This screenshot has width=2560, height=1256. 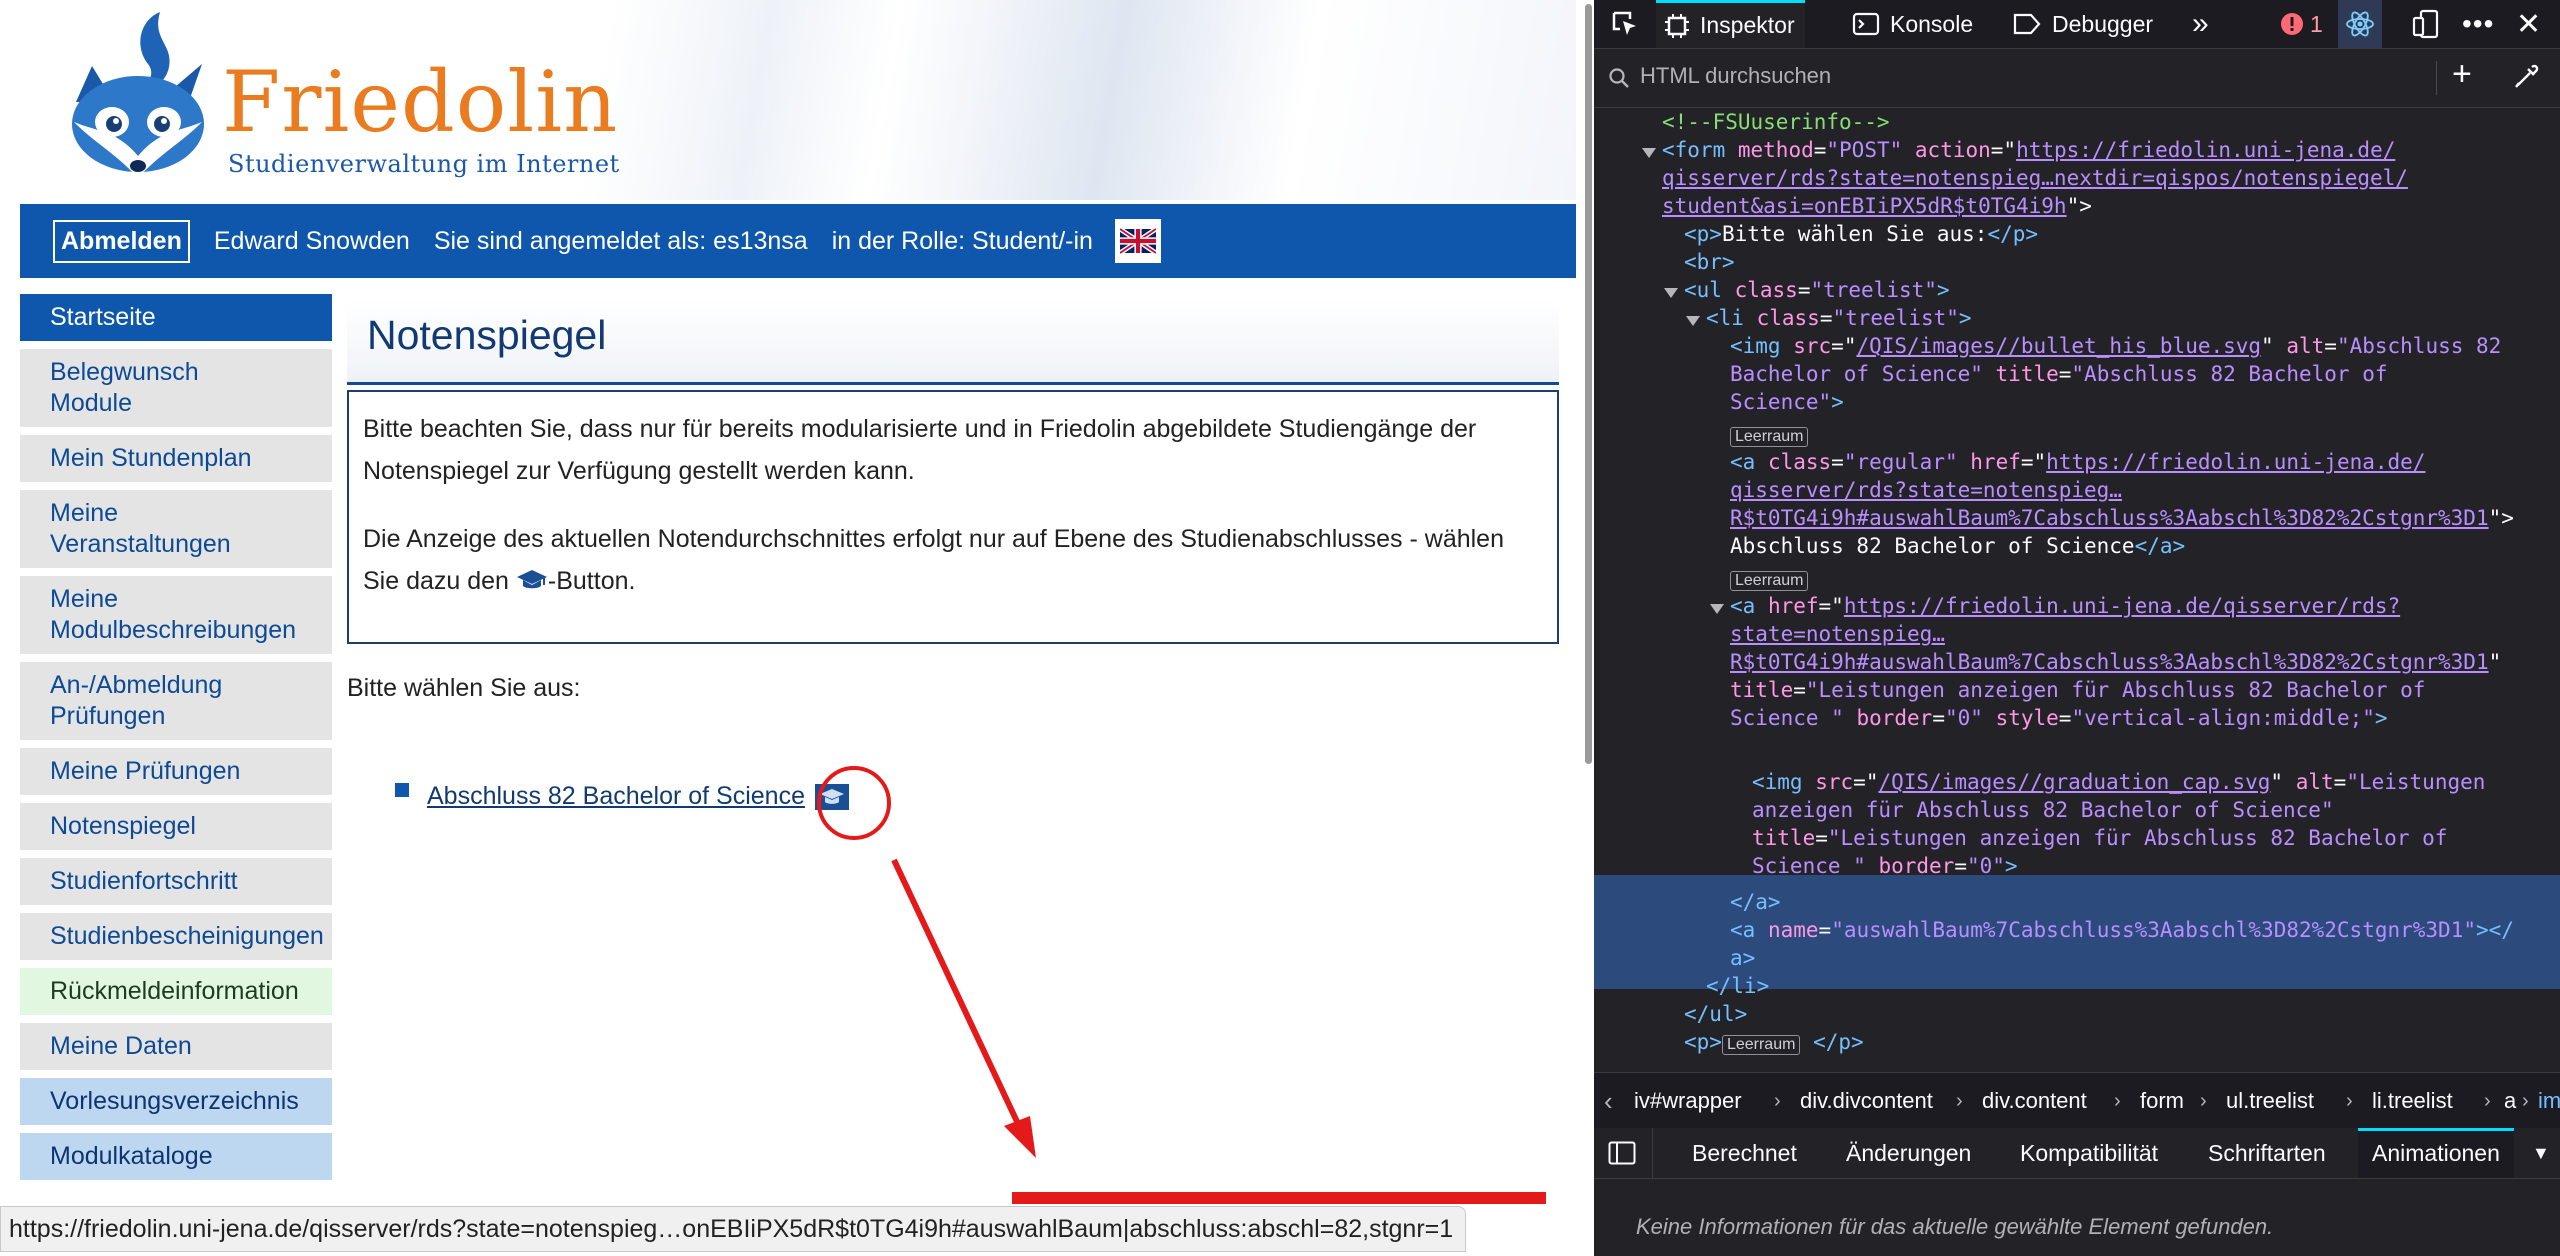 What do you see at coordinates (1653, 1153) in the screenshot?
I see `panel-tabs-divider` at bounding box center [1653, 1153].